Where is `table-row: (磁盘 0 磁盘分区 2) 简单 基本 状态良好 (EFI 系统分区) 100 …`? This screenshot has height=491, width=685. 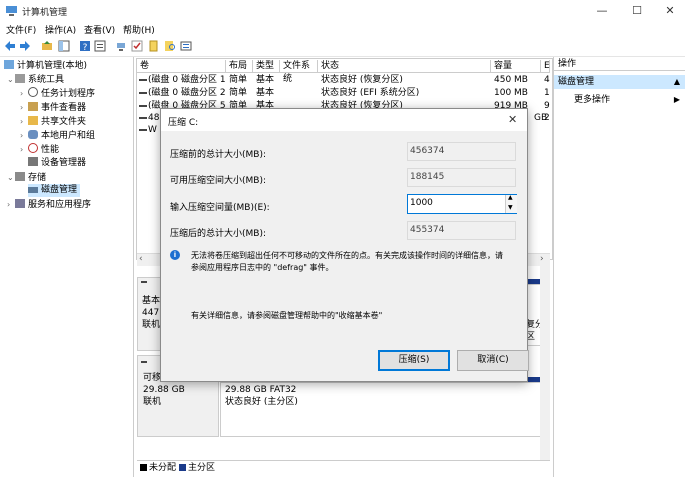 table-row: (磁盘 0 磁盘分区 2) 简单 基本 状态良好 (EFI 系统分区) 100 … is located at coordinates (343, 93).